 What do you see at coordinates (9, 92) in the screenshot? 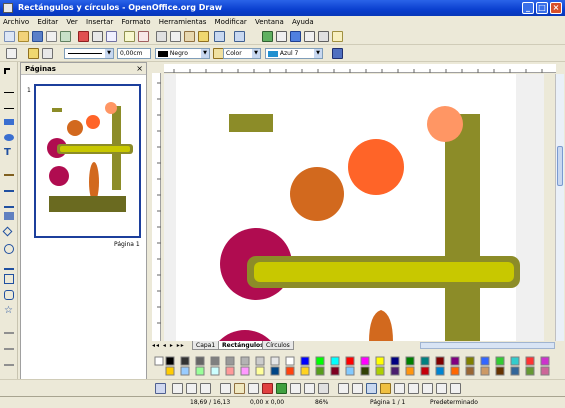
I see `line-tool-icon` at bounding box center [9, 92].